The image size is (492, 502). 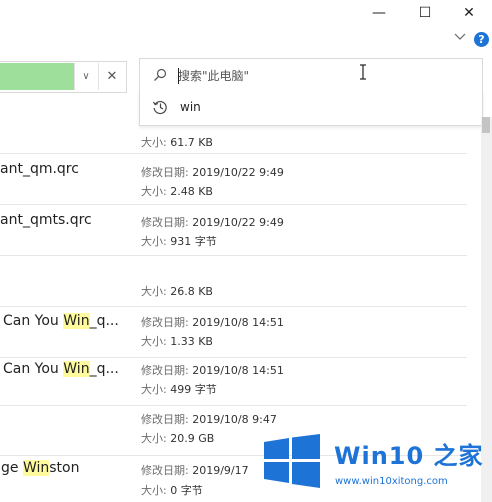 I want to click on file-size: 大小: 1.33 KB, so click(x=177, y=341).